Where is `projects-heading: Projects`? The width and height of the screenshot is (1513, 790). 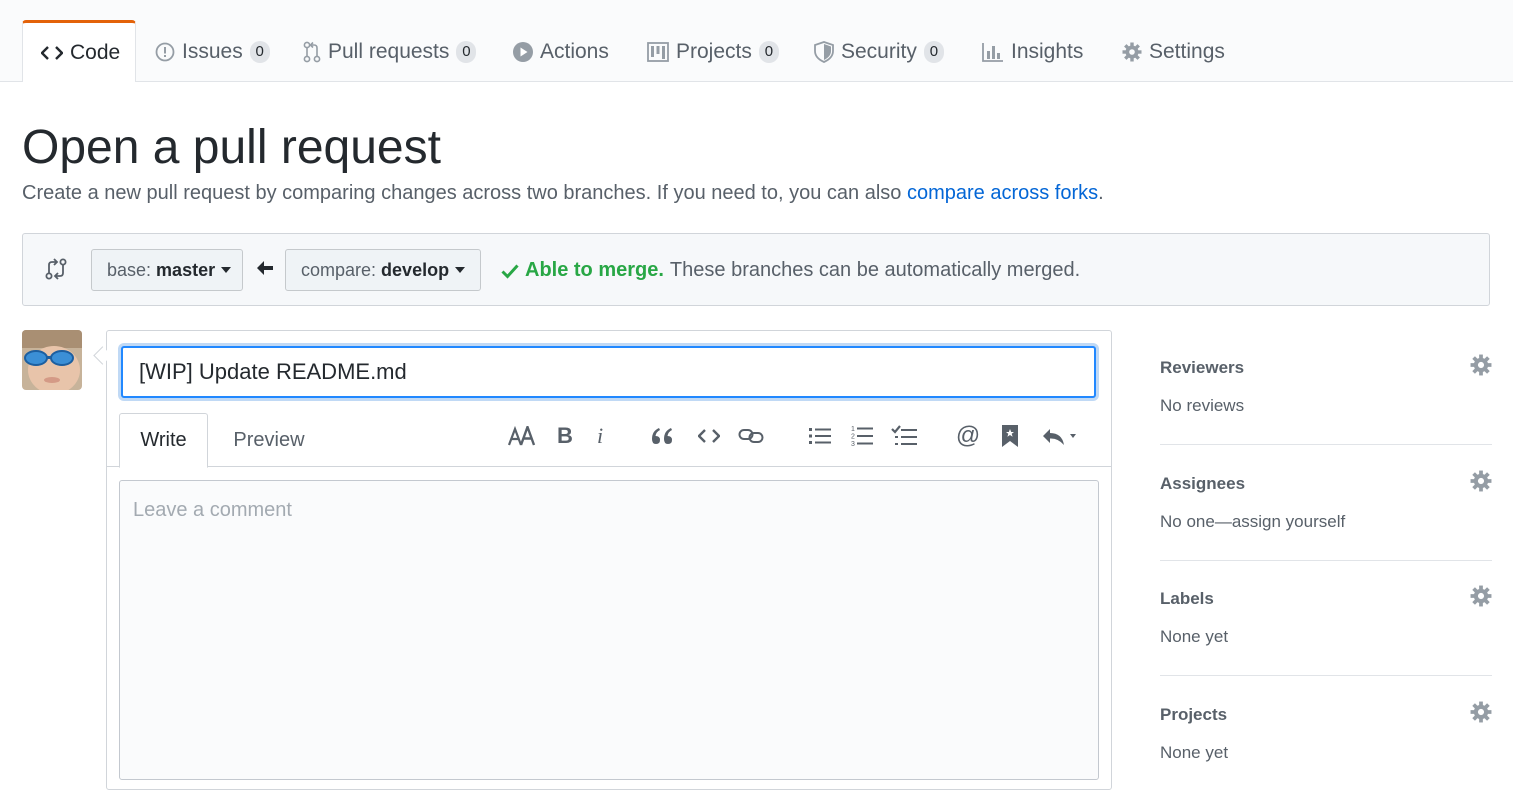
projects-heading: Projects is located at coordinates (1194, 714).